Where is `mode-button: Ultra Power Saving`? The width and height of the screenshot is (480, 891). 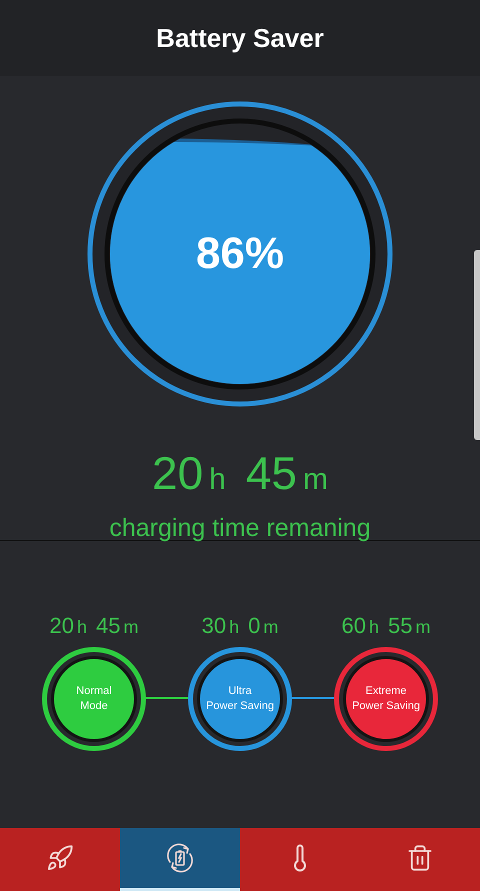 mode-button: Ultra Power Saving is located at coordinates (240, 699).